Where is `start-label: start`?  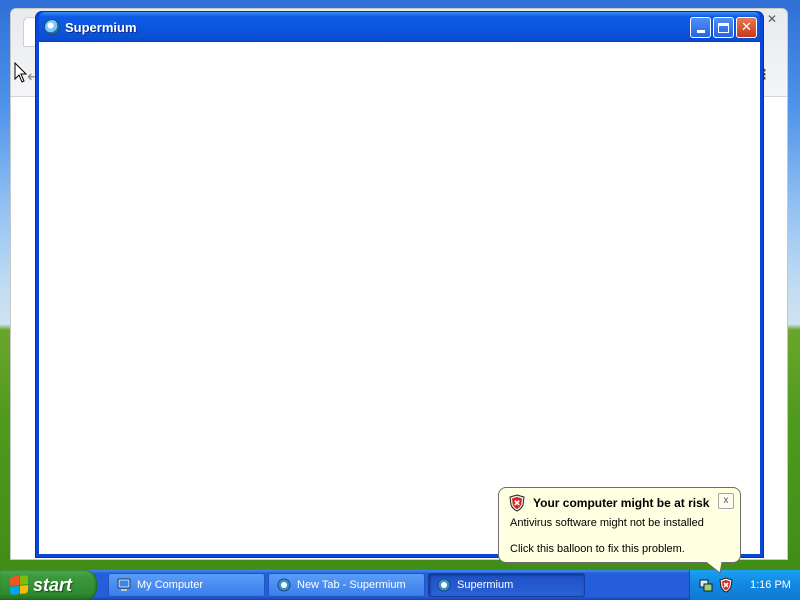 start-label: start is located at coordinates (53, 584).